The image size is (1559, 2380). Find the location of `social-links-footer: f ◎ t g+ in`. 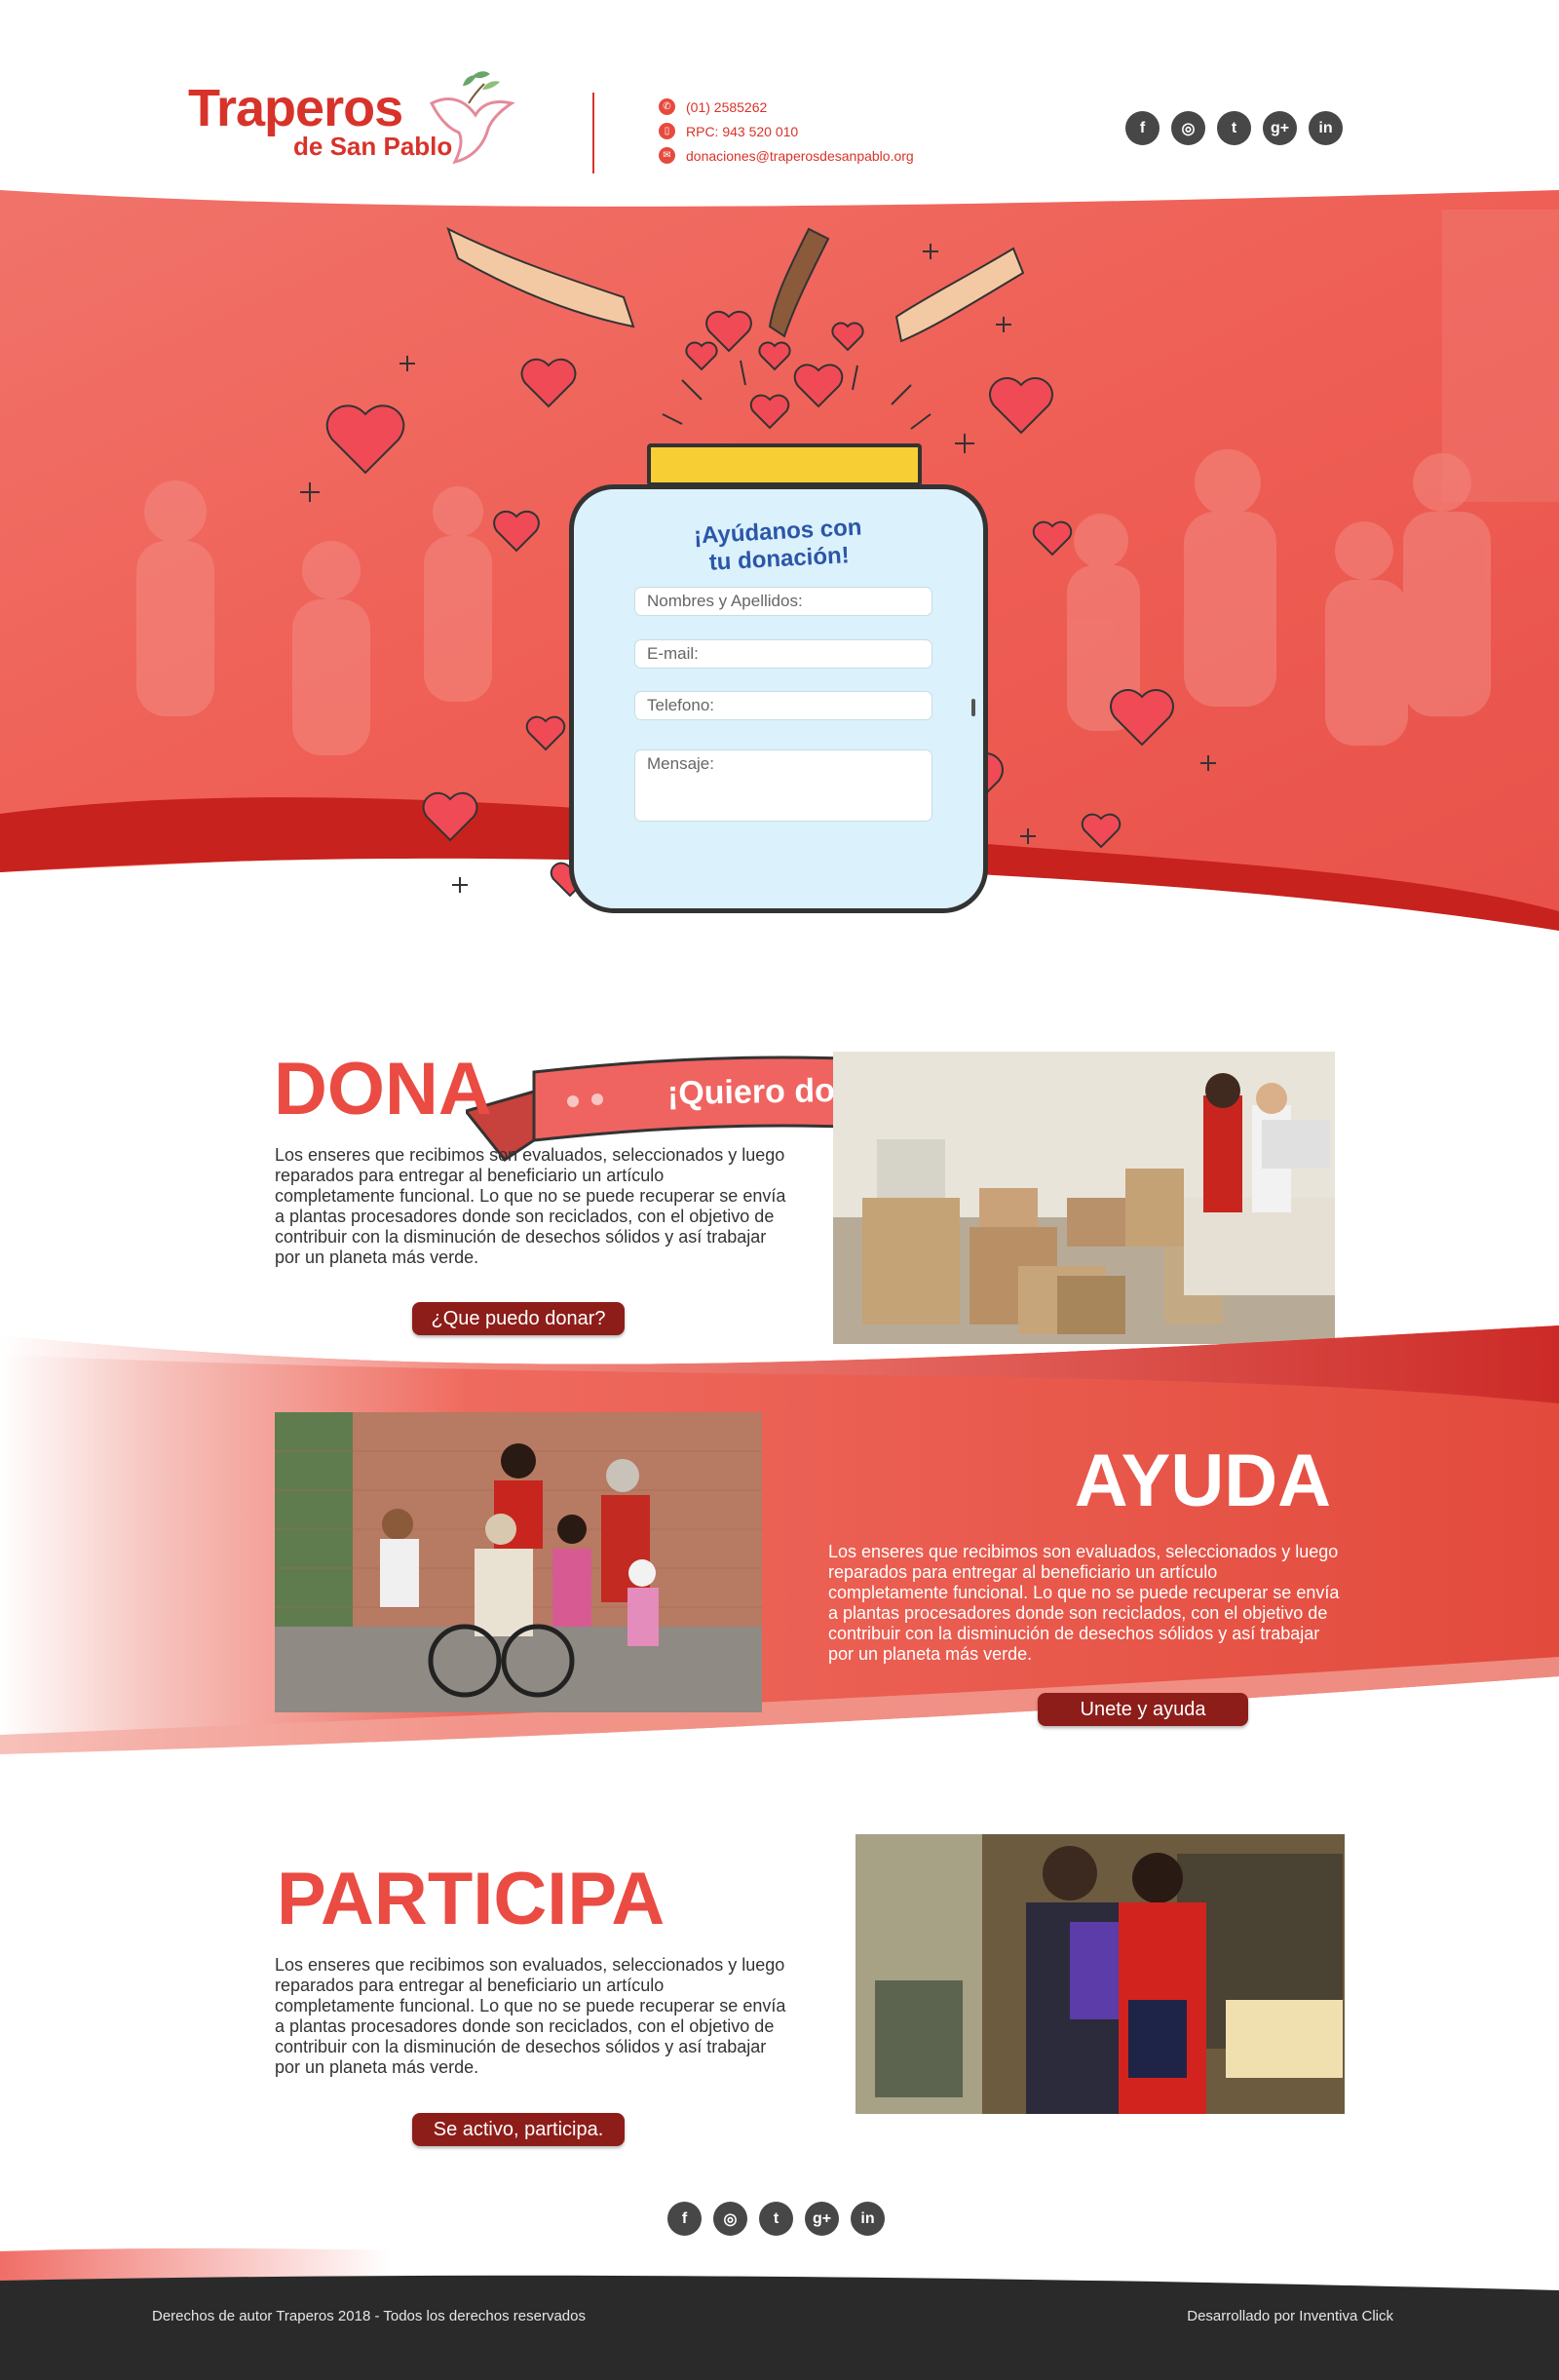

social-links-footer: f ◎ t g+ in is located at coordinates (776, 2219).